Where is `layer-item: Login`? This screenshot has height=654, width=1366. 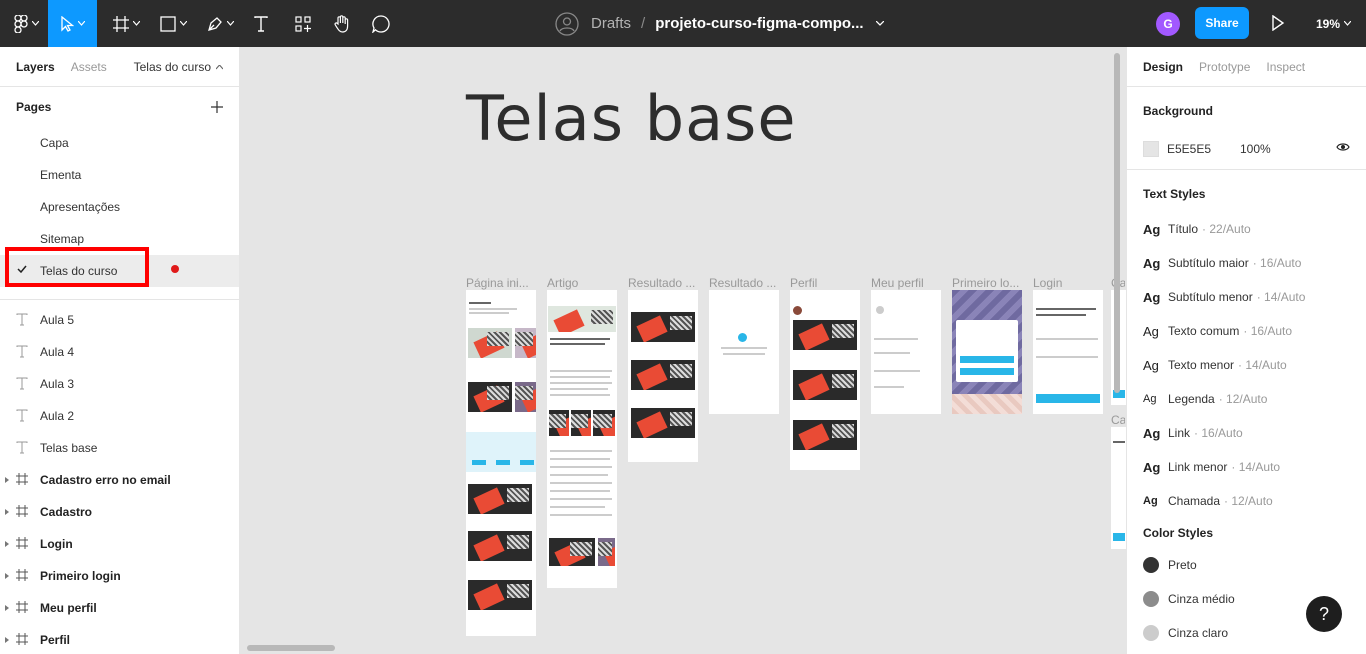
layer-item: Login is located at coordinates (119, 544).